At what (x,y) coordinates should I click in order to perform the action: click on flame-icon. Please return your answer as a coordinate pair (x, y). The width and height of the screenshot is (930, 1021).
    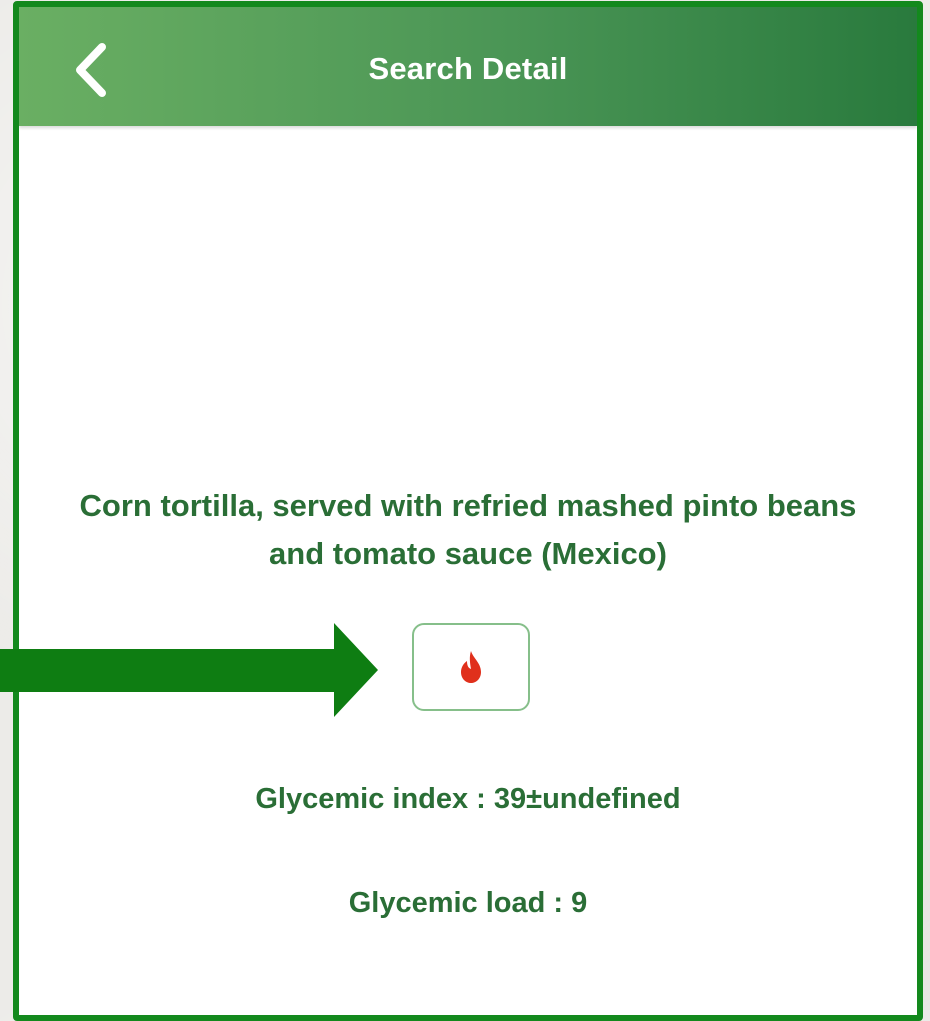
    Looking at the image, I should click on (471, 667).